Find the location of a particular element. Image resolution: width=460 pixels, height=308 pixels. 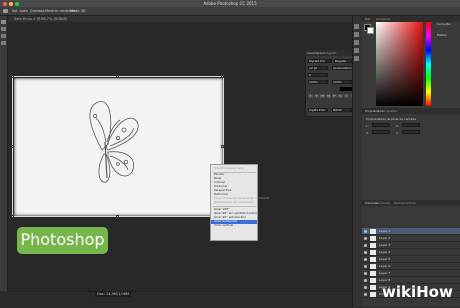

faux-bold-button: T is located at coordinates (310, 96).